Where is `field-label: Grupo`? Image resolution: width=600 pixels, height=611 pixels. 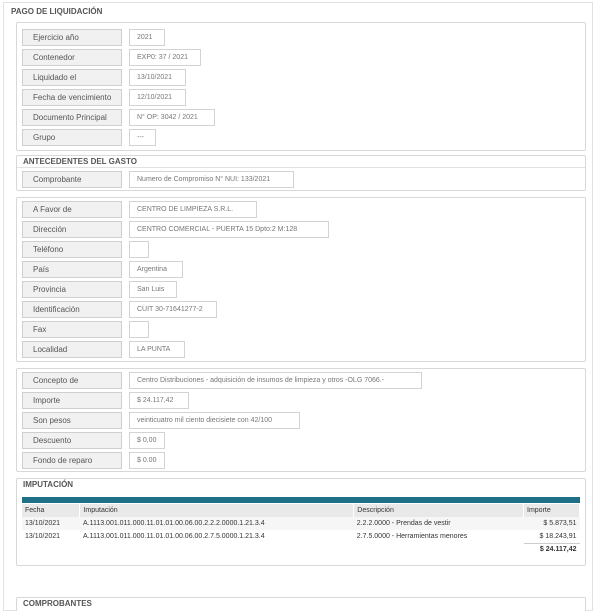
field-label: Grupo is located at coordinates (72, 137).